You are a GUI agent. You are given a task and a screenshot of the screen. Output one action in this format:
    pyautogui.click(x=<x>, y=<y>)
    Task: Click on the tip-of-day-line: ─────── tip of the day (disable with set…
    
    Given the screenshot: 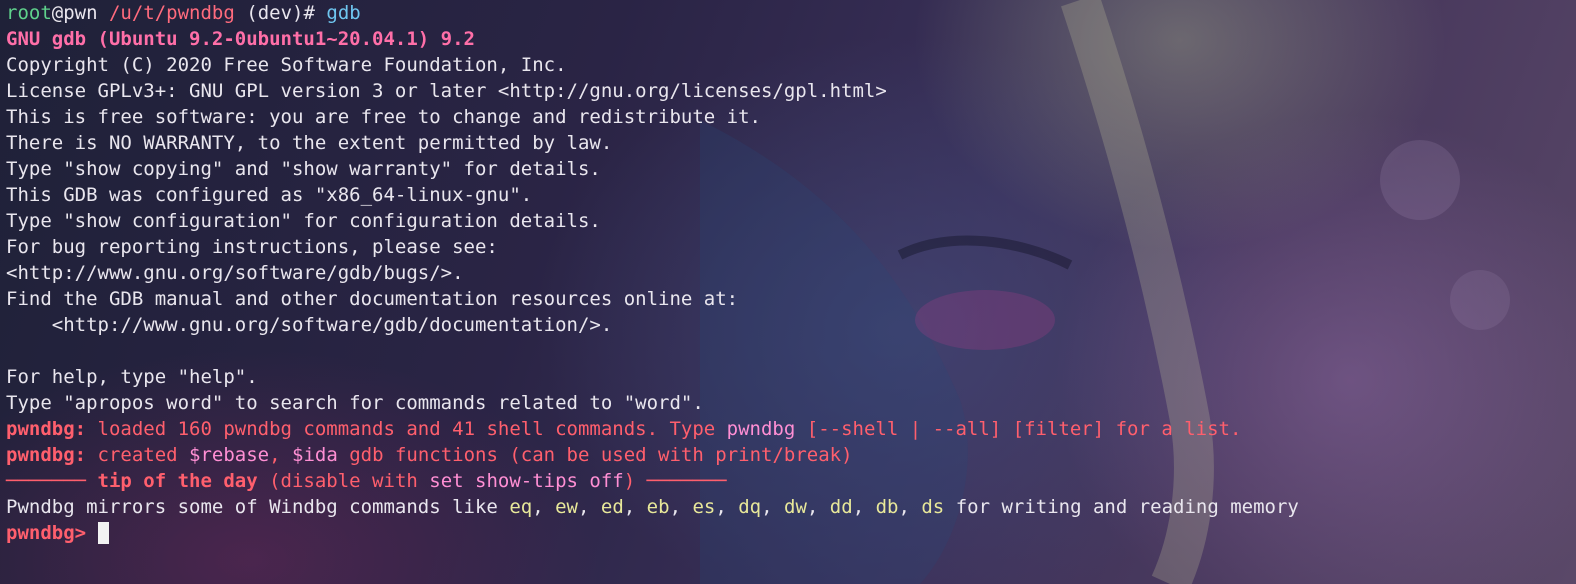 What is the action you would take?
    pyautogui.click(x=786, y=481)
    